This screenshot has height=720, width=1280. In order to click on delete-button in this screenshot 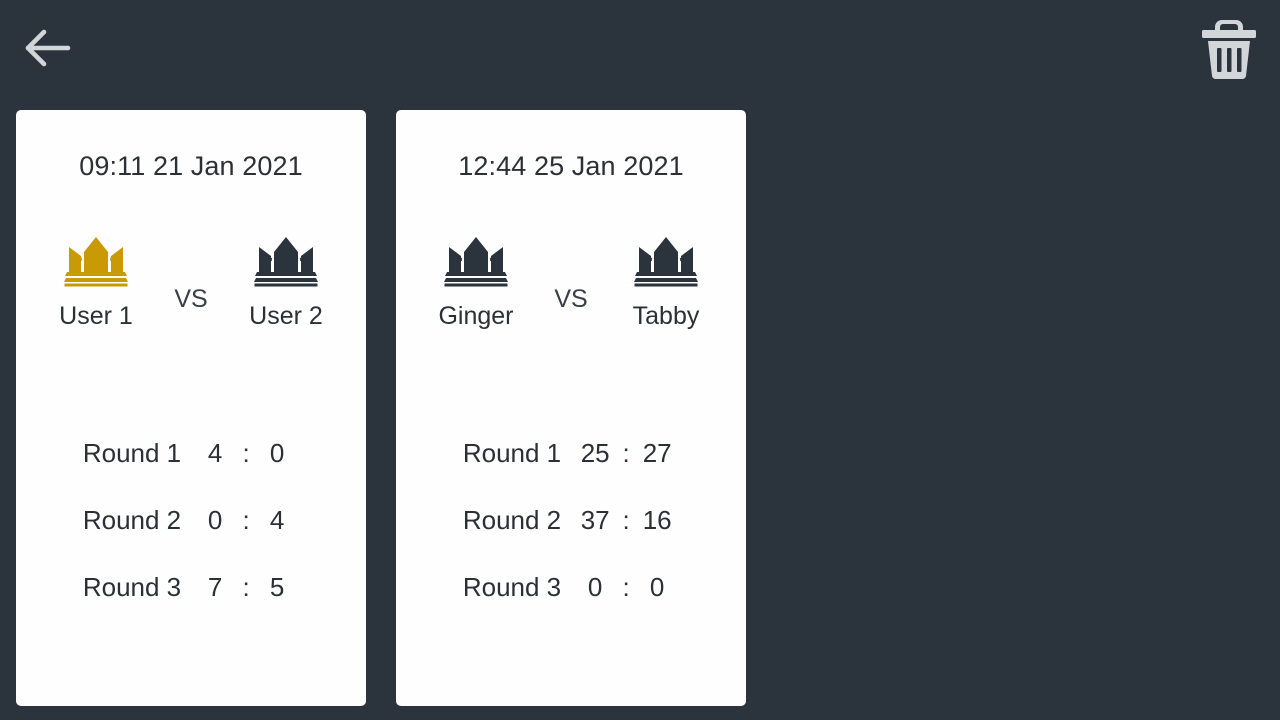, I will do `click(1229, 48)`.